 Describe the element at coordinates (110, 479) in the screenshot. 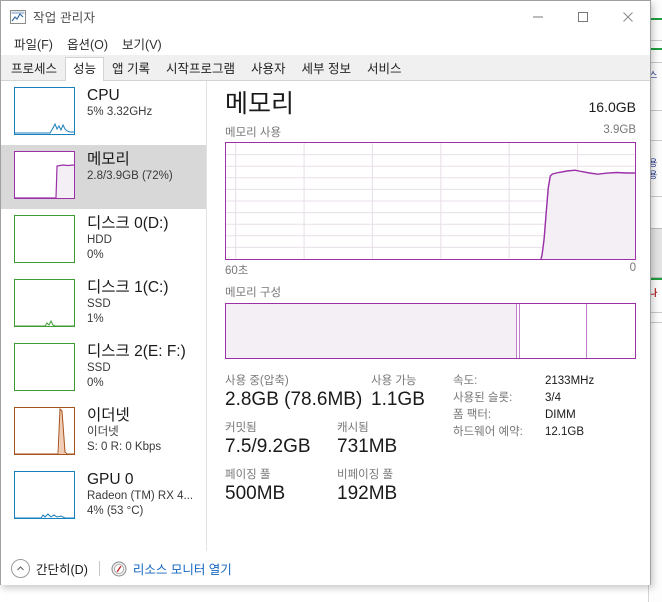

I see `sidebar-item-gpu0-title: GPU 0` at that location.